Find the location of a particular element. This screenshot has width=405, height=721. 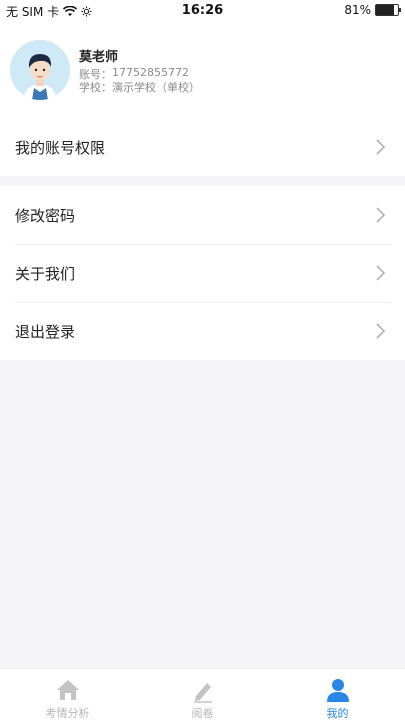

tab-bar: 考情分析 阅卷 我的 is located at coordinates (202, 694).